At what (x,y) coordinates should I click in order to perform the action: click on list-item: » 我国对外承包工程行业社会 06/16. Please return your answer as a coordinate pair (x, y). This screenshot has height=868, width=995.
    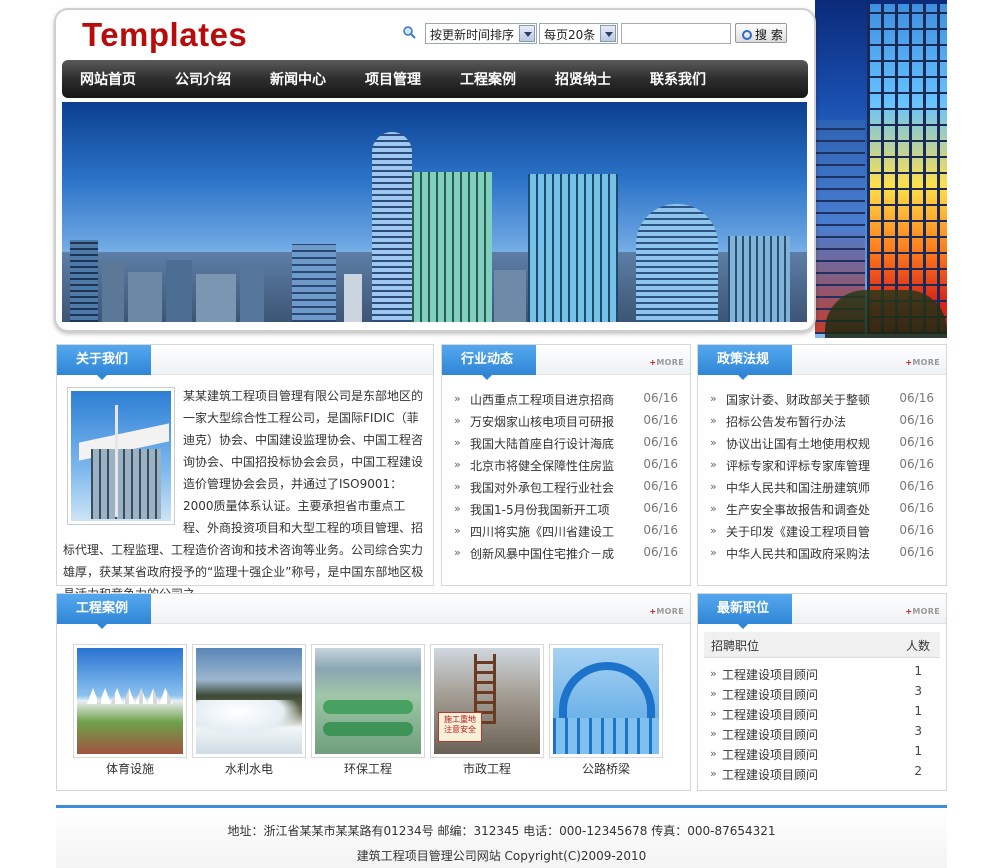
    Looking at the image, I should click on (566, 488).